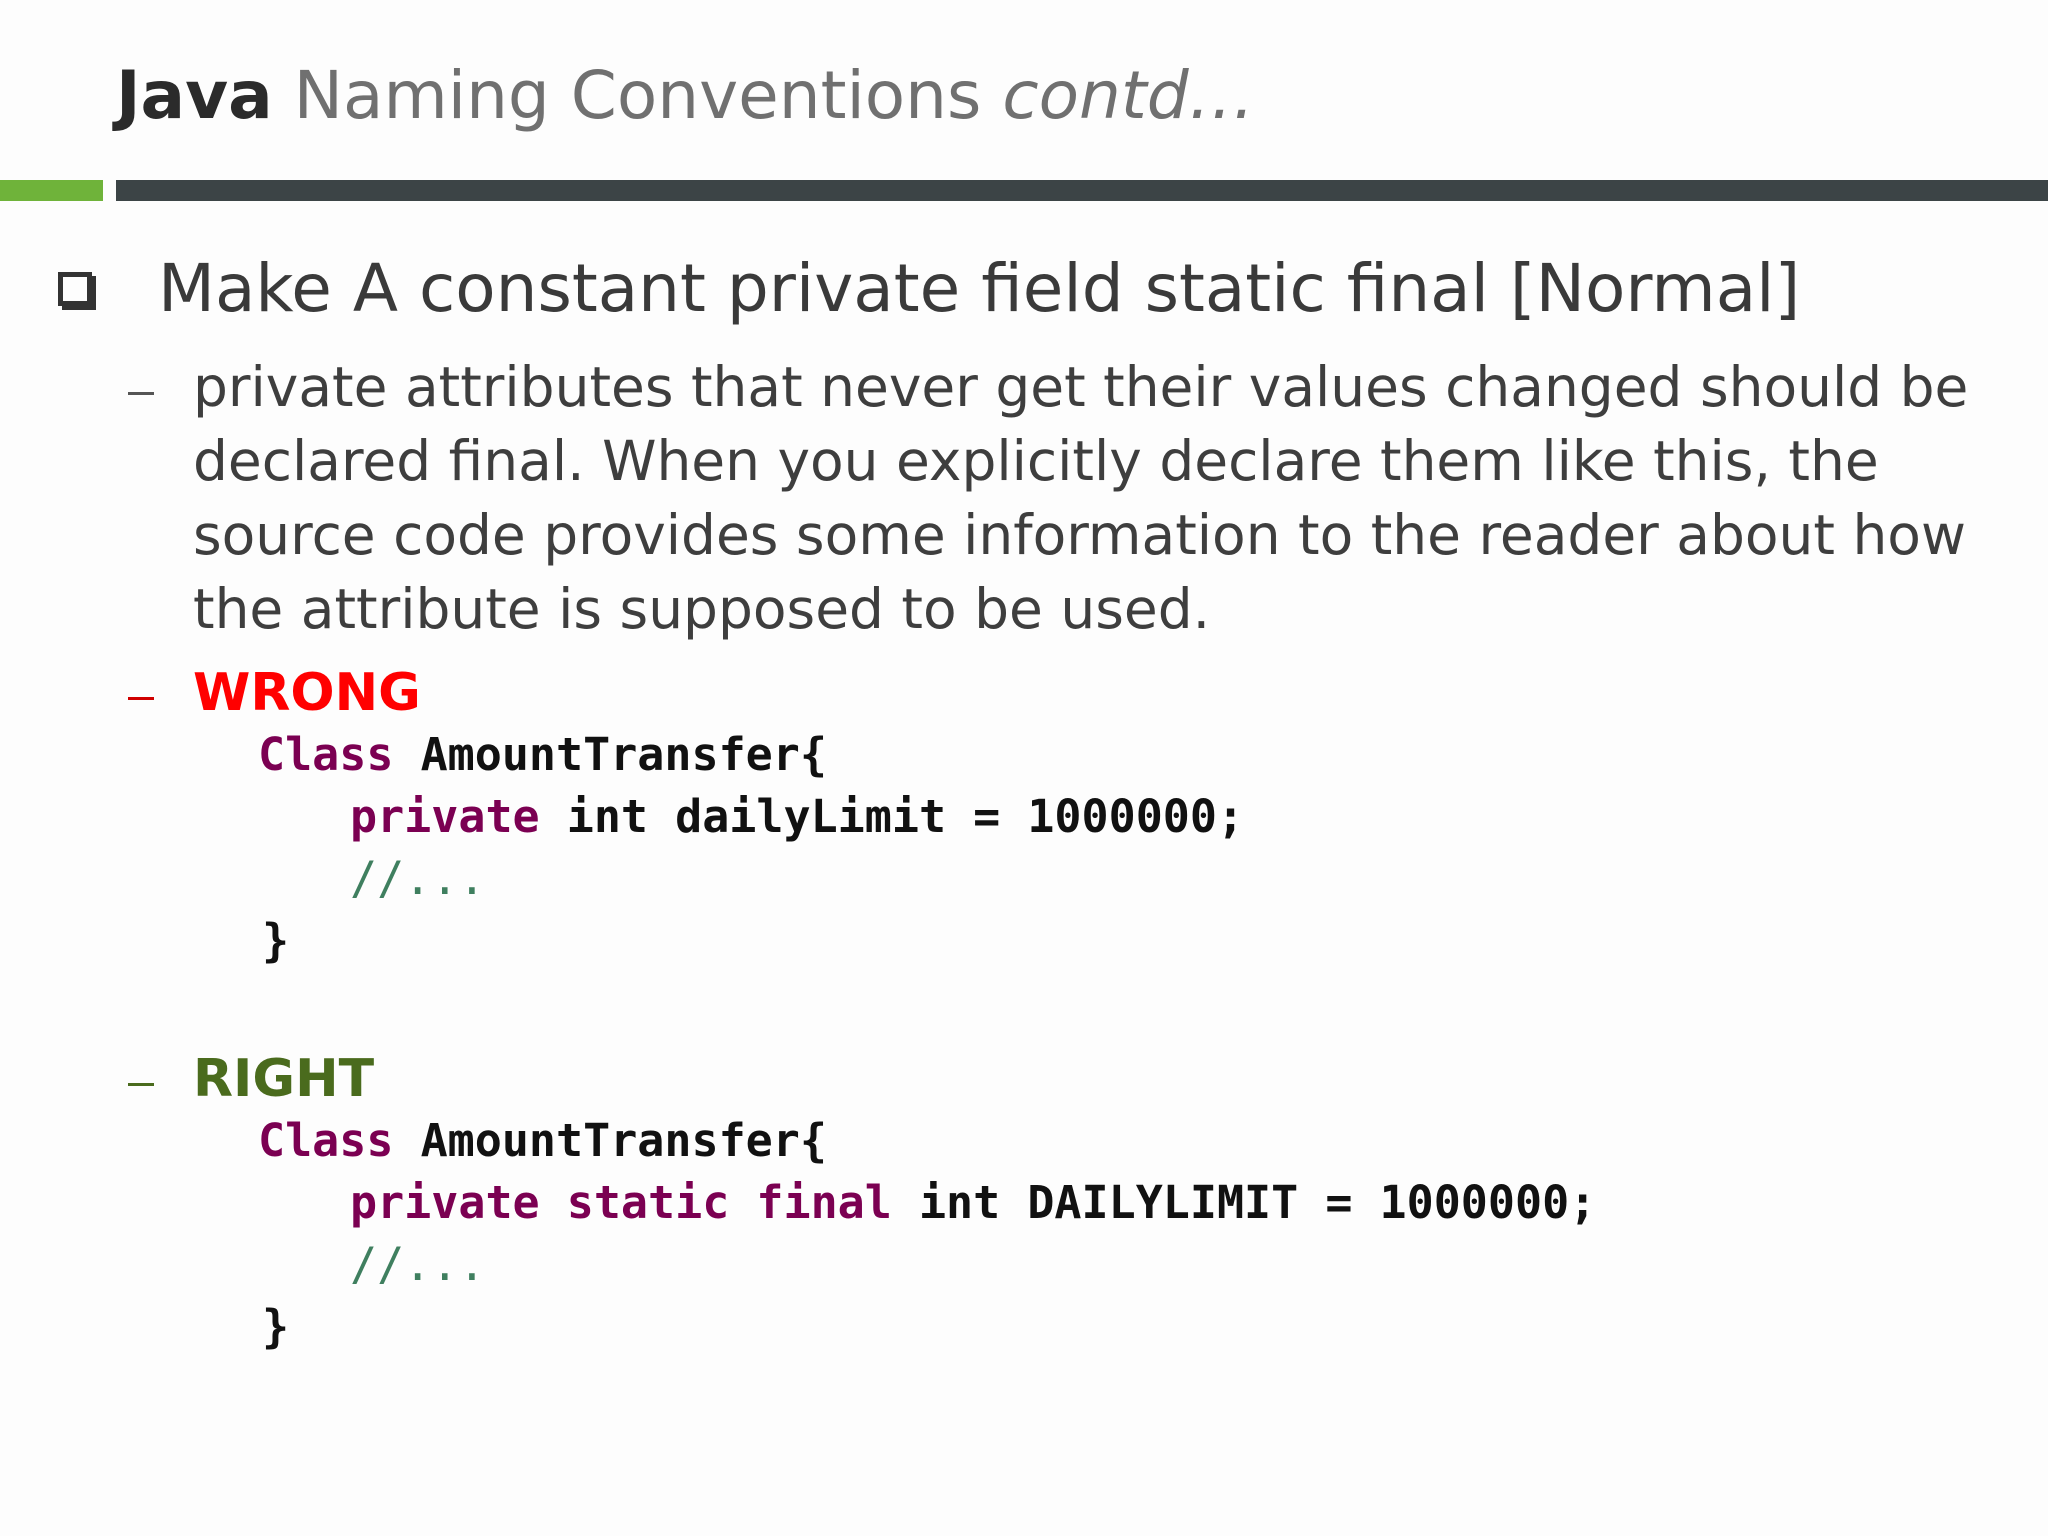  Describe the element at coordinates (1082, 190) in the screenshot. I see `title-rule` at that location.